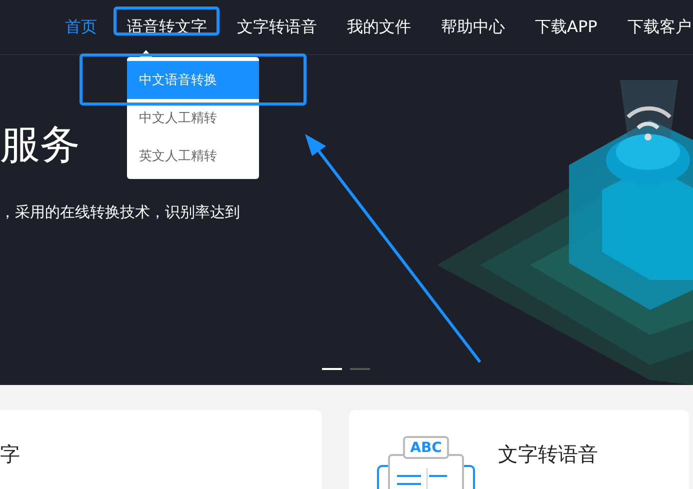 The width and height of the screenshot is (693, 489). What do you see at coordinates (10, 454) in the screenshot?
I see `card-title: 字` at bounding box center [10, 454].